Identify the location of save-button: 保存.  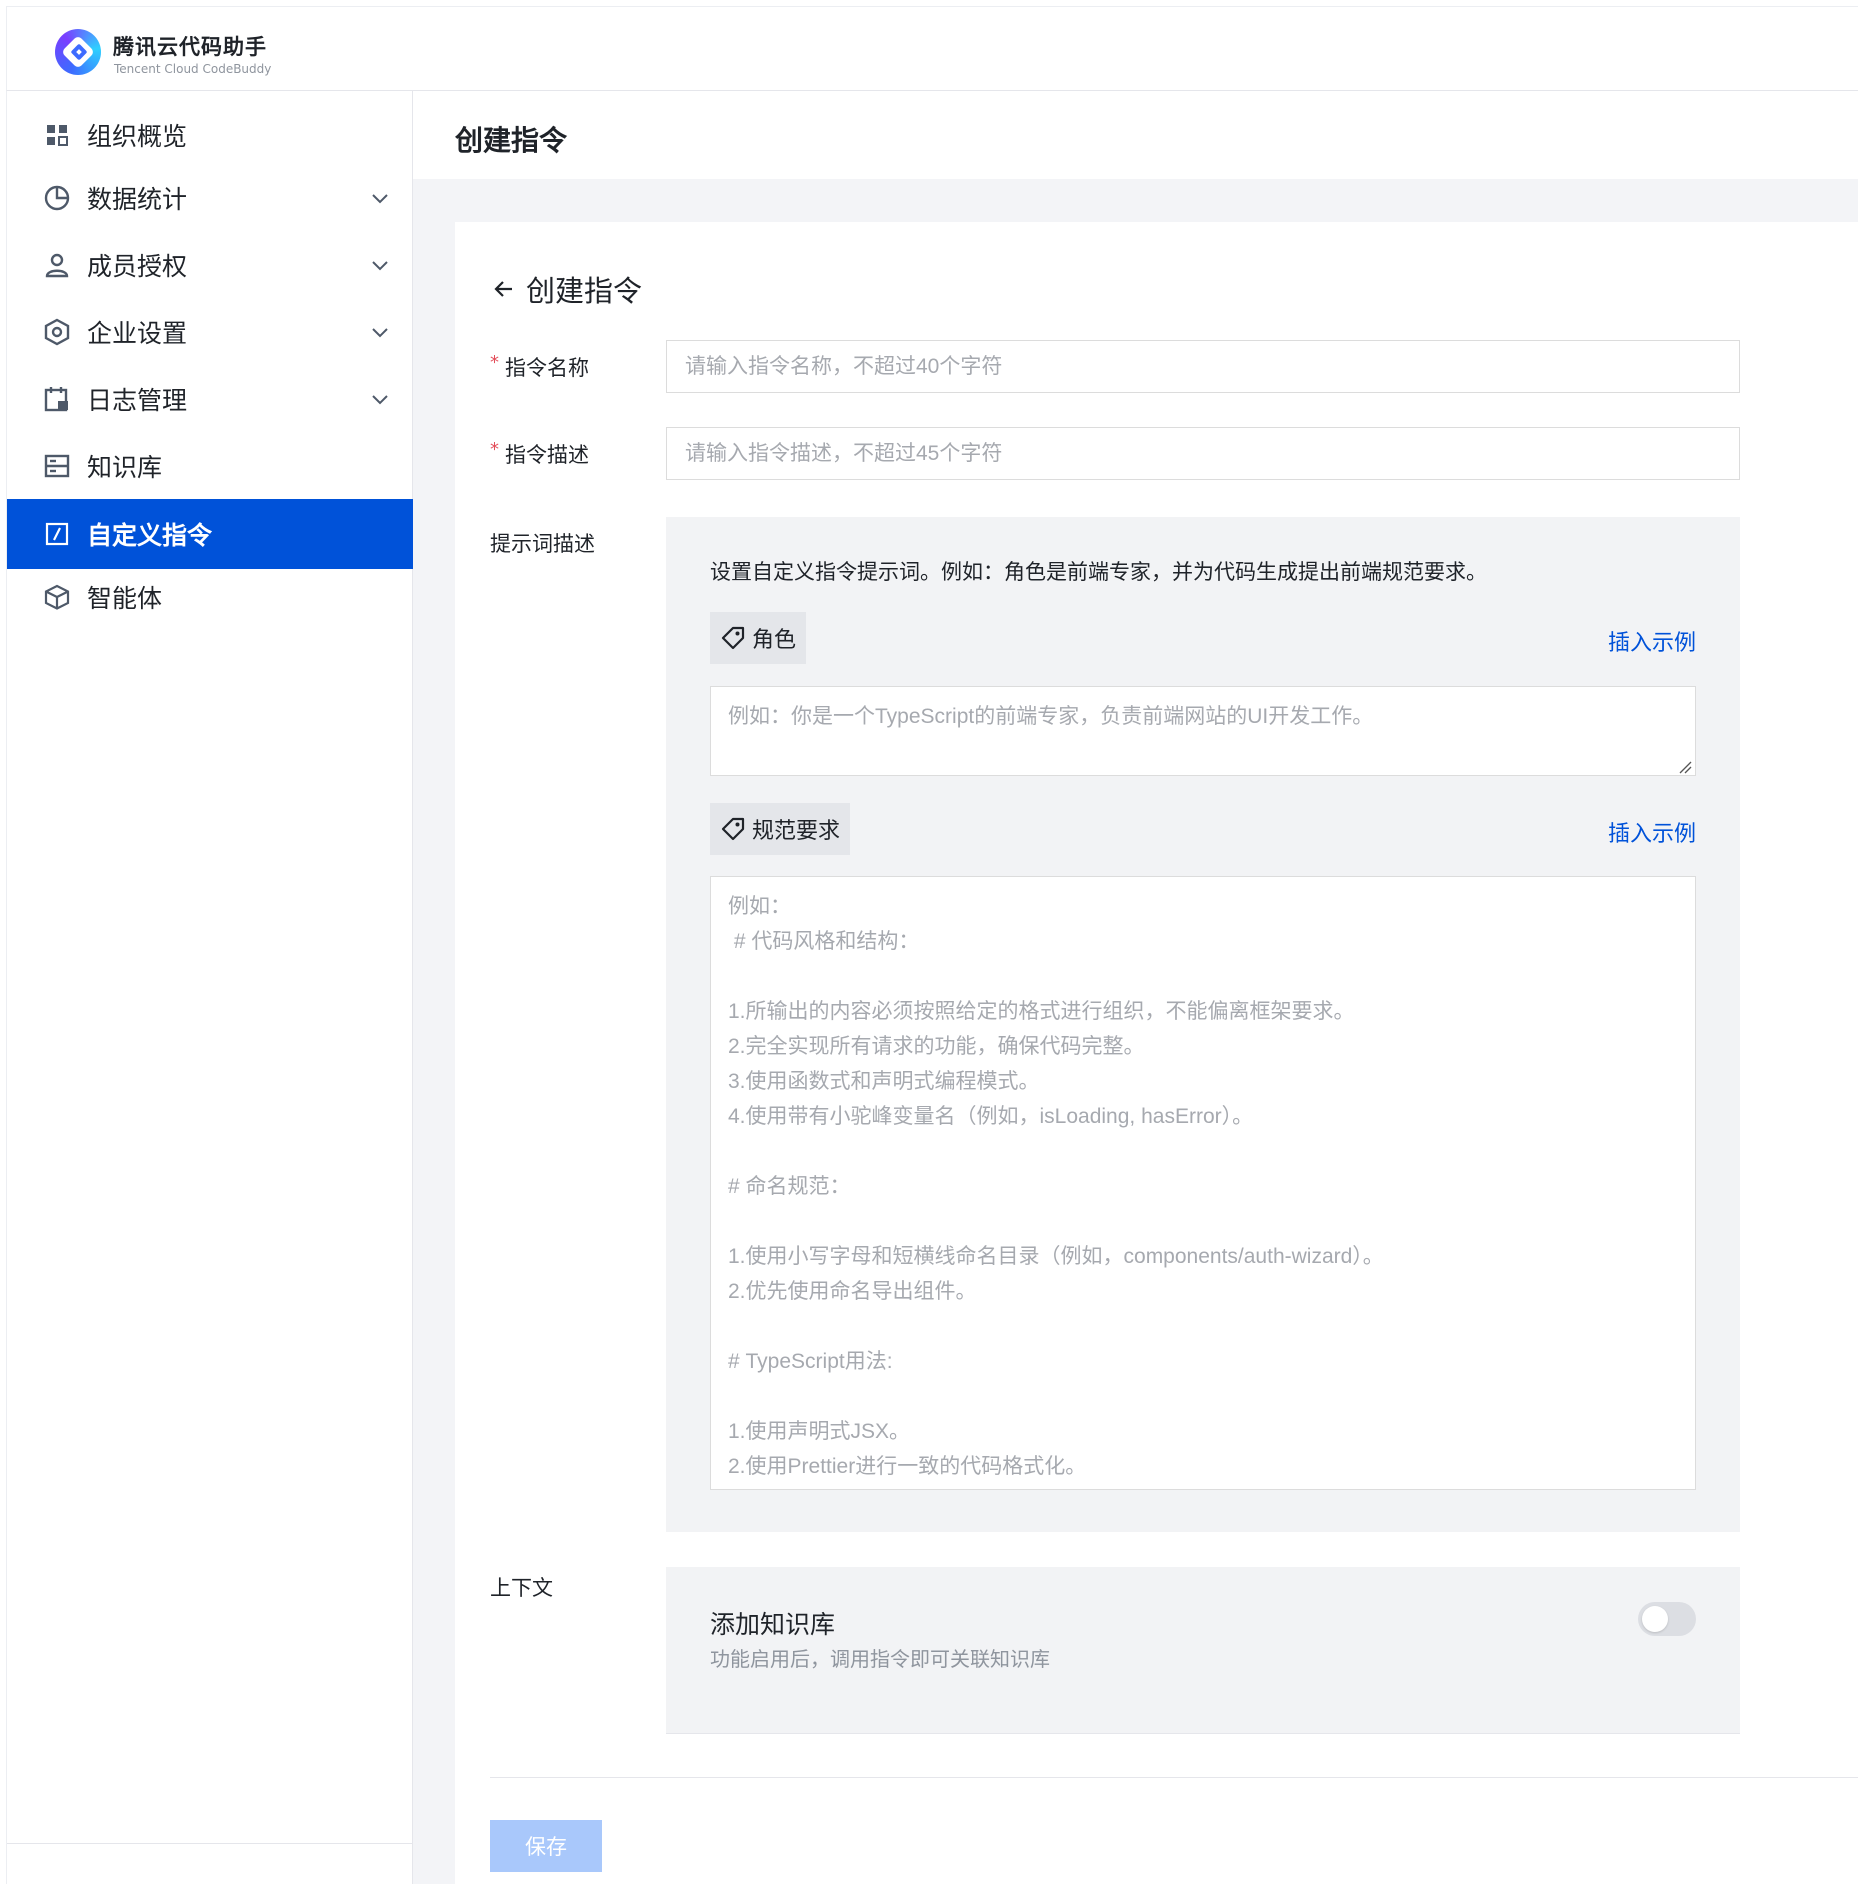
(546, 1846).